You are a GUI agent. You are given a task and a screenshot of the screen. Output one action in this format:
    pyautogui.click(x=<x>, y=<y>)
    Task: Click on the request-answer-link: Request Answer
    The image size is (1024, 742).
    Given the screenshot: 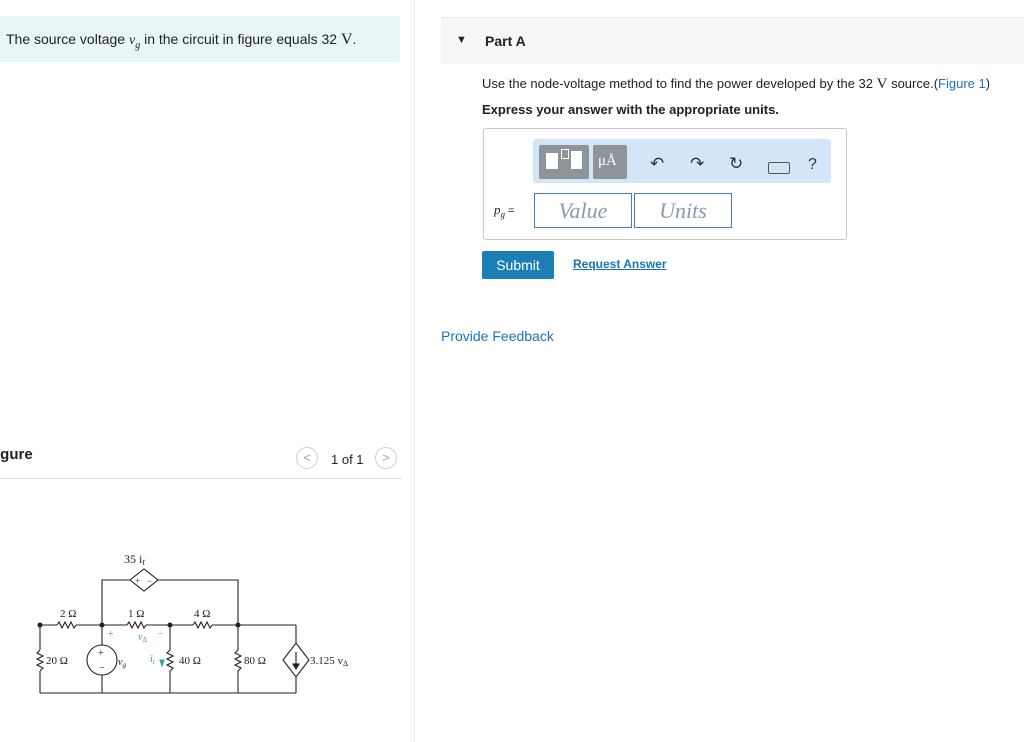 What is the action you would take?
    pyautogui.click(x=620, y=264)
    